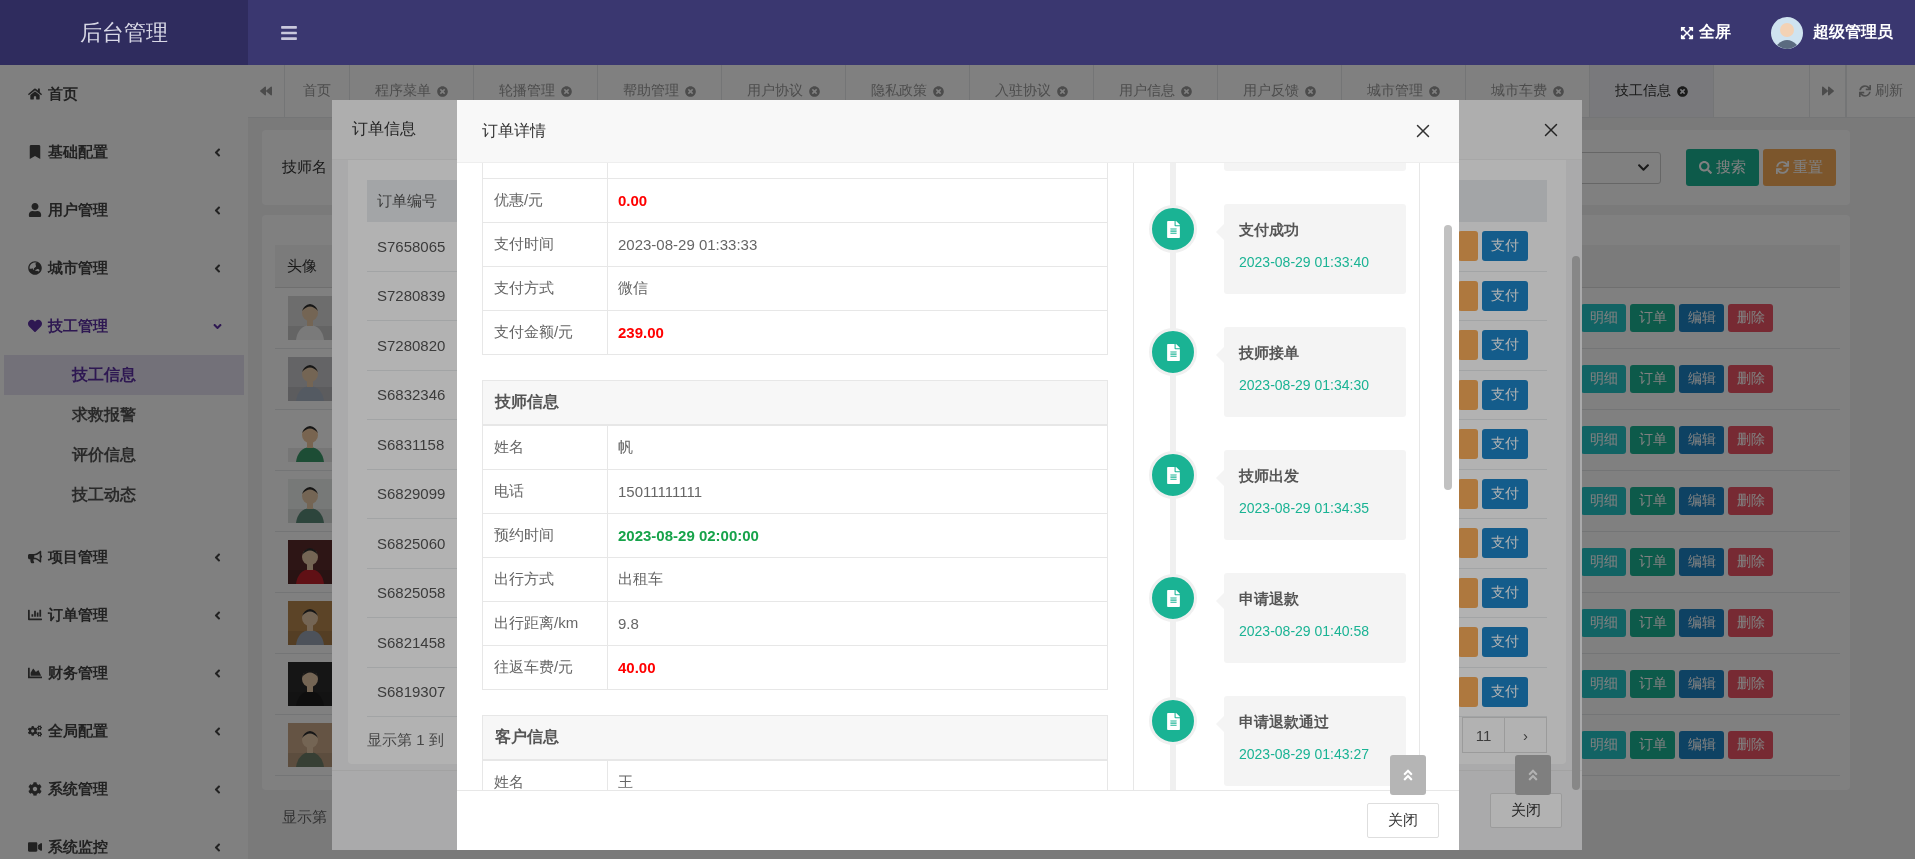 This screenshot has width=1915, height=859. Describe the element at coordinates (1687, 32) in the screenshot. I see `expand-icon` at that location.